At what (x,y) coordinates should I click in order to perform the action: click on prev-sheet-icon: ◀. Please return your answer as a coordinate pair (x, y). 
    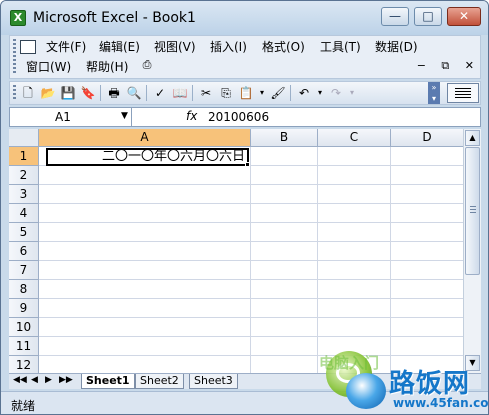
    Looking at the image, I should click on (34, 380).